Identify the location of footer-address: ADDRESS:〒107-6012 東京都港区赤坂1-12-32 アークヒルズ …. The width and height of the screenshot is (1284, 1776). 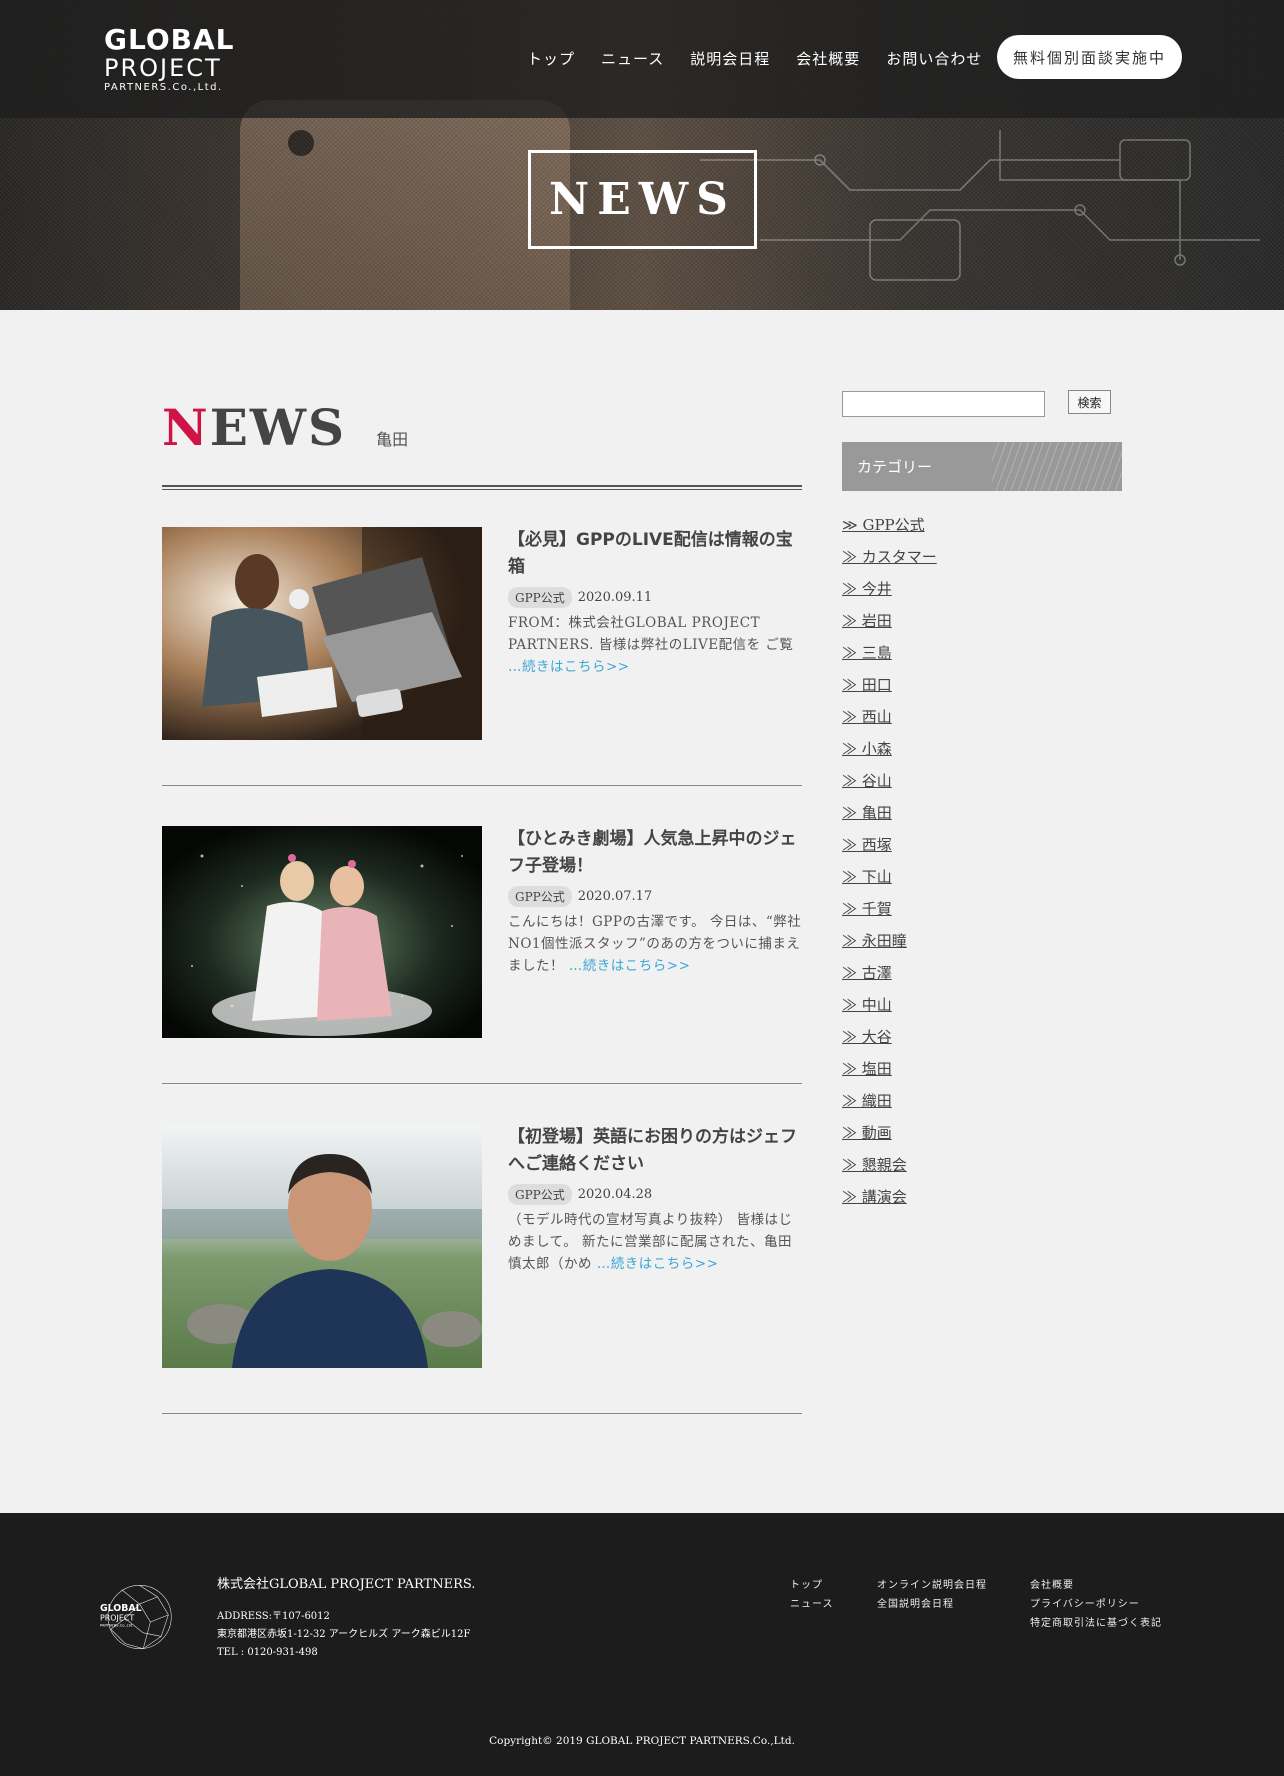
(343, 1635).